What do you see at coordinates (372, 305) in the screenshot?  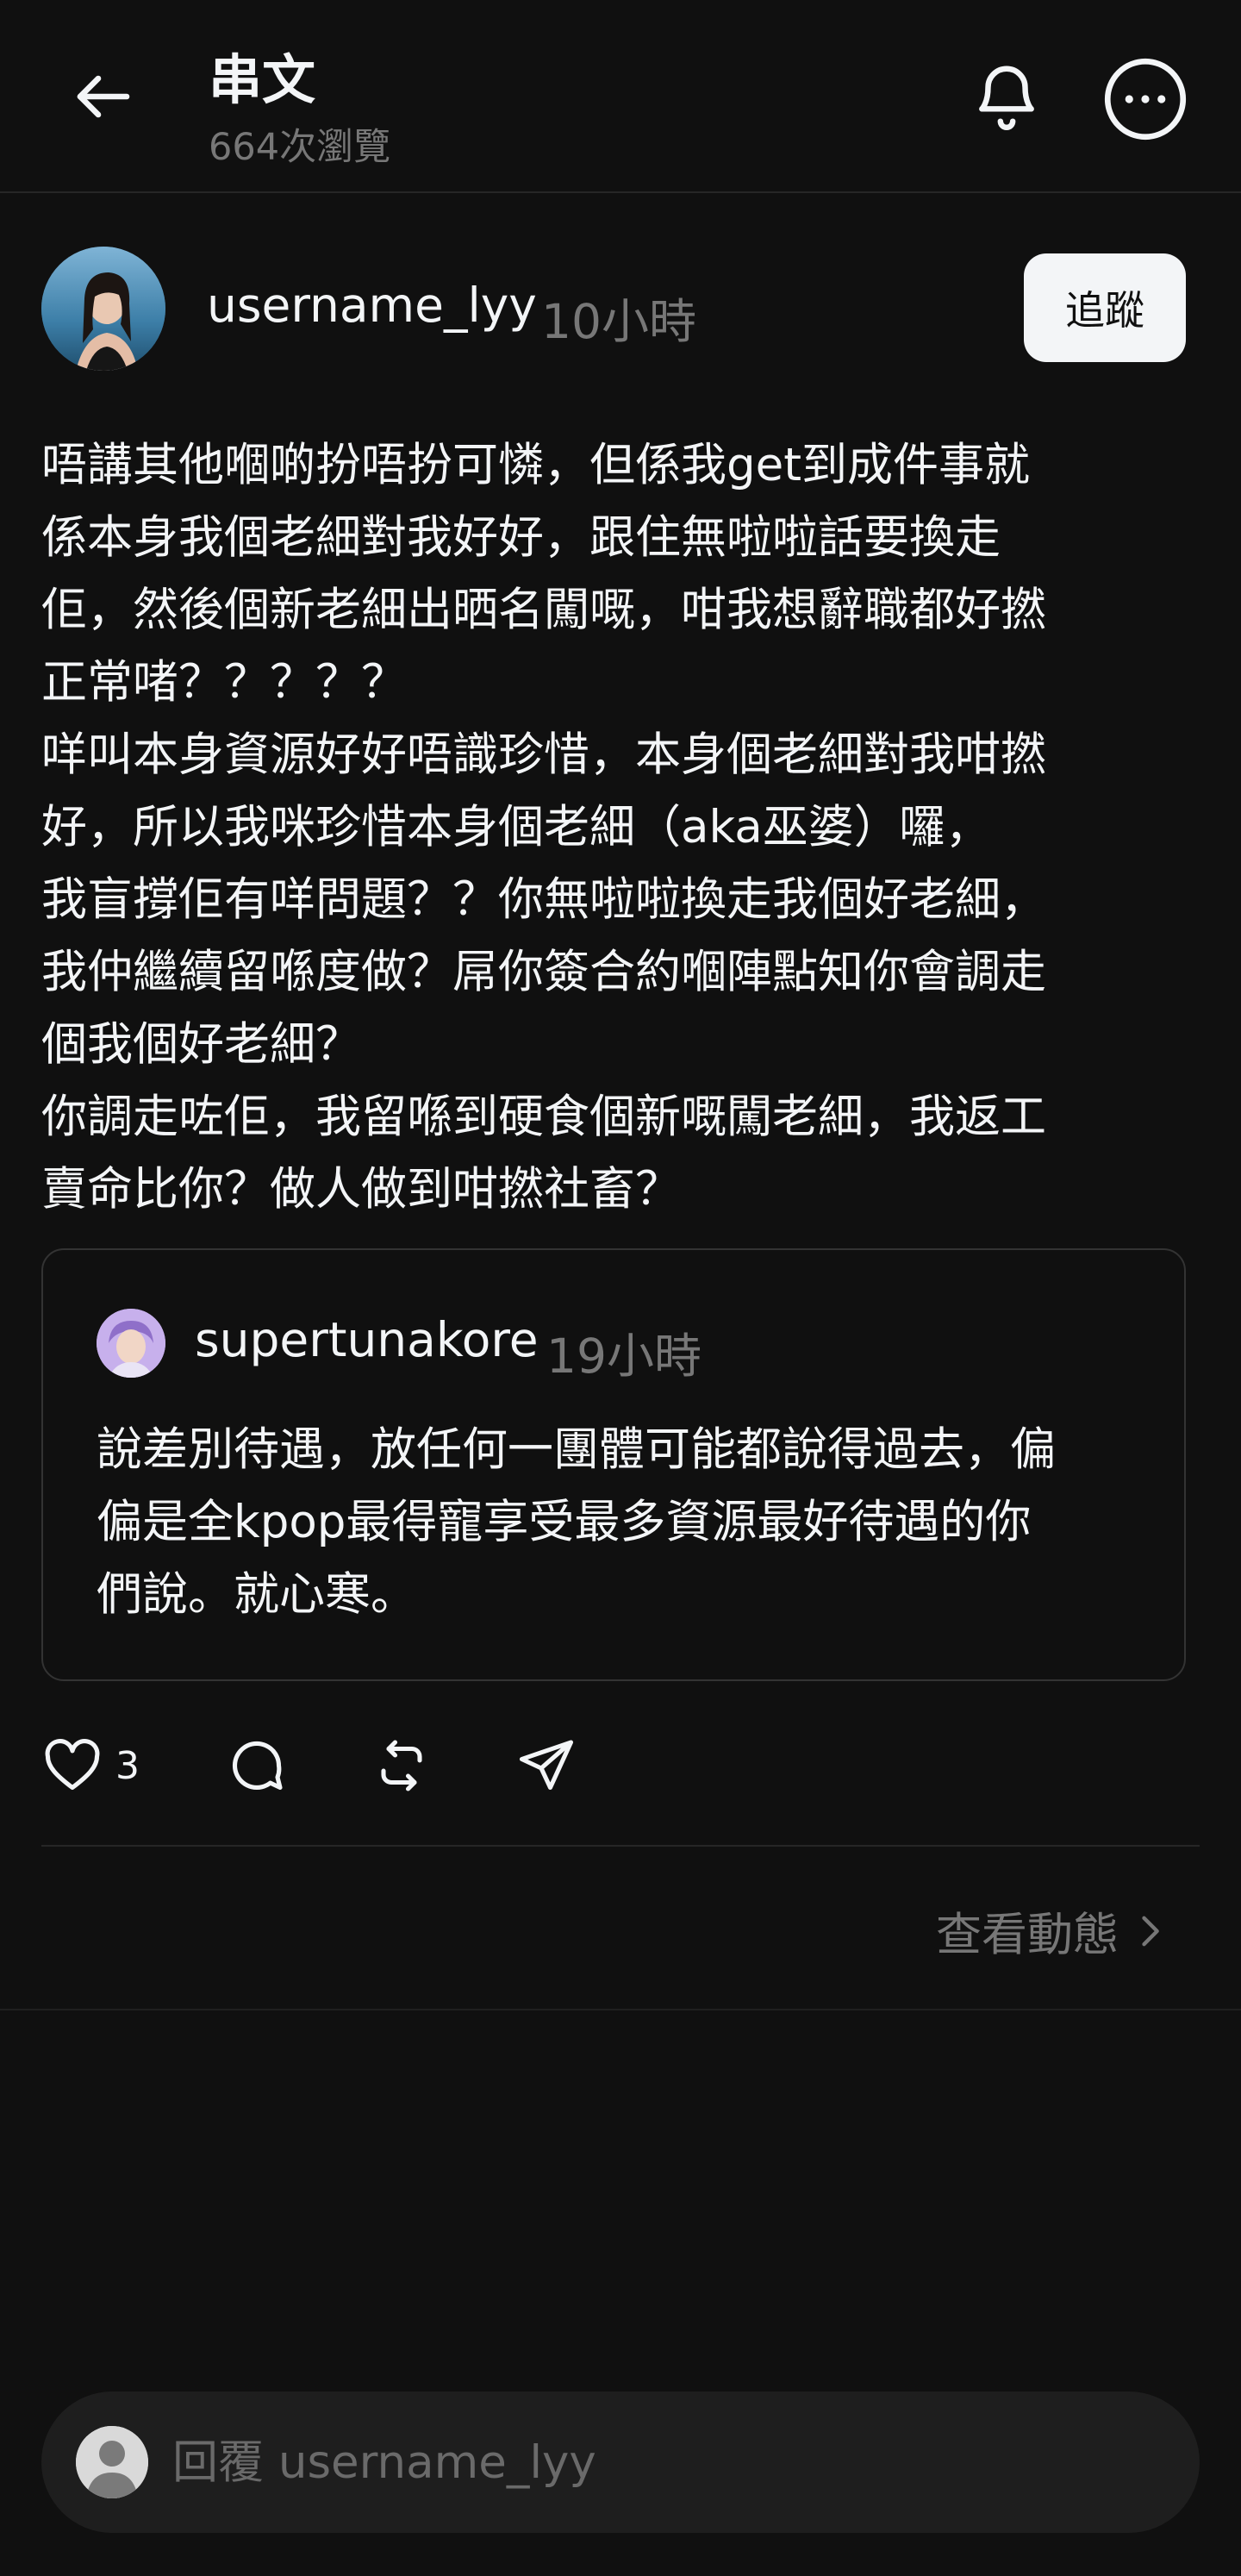 I see `author-username: username_lyy` at bounding box center [372, 305].